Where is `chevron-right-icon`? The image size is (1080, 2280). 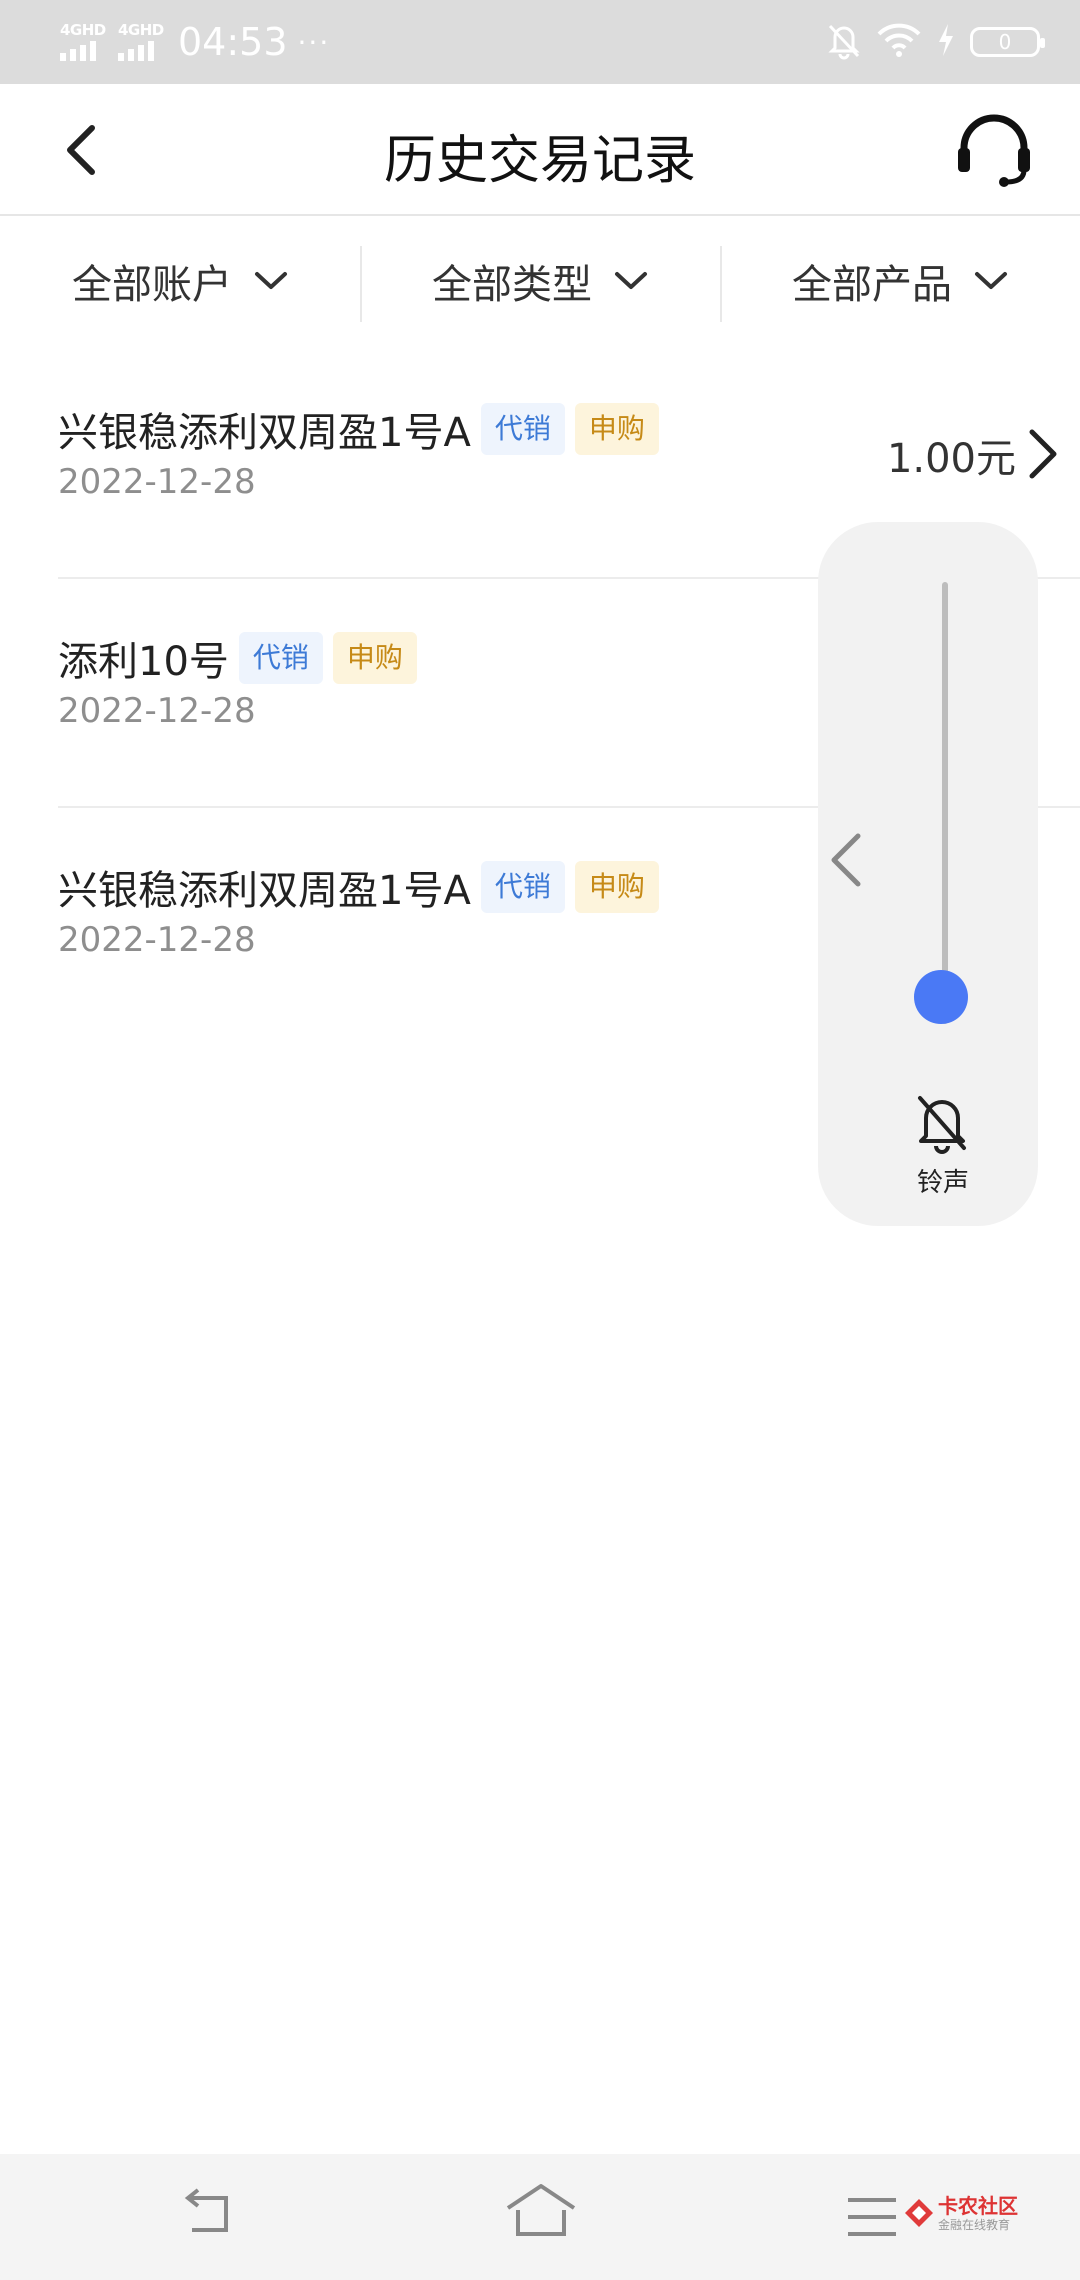
chevron-right-icon is located at coordinates (1043, 454).